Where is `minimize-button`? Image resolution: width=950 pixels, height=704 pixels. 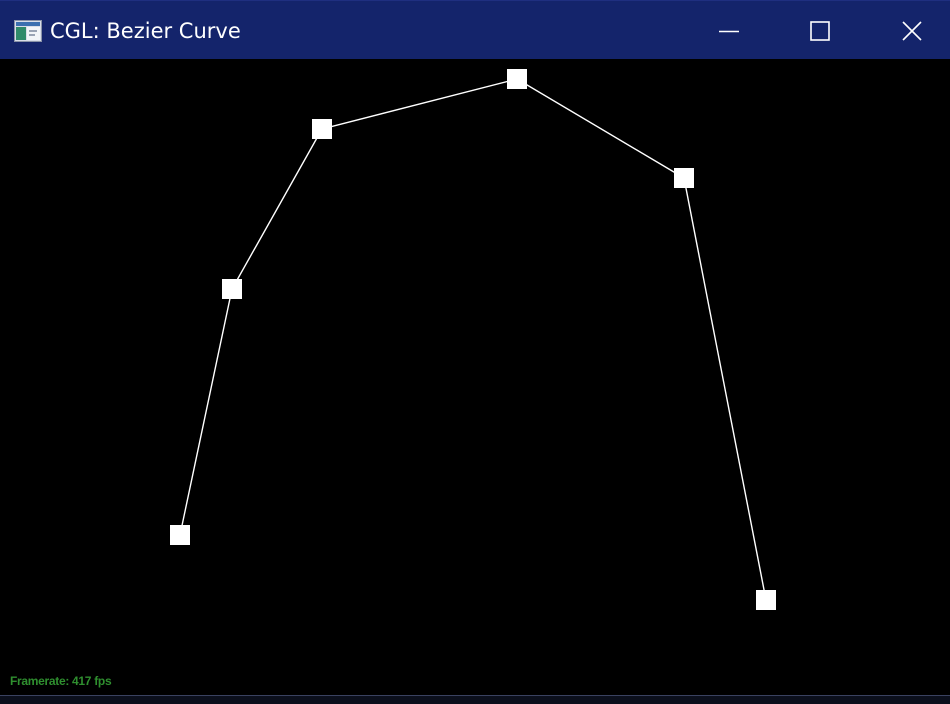 minimize-button is located at coordinates (729, 30).